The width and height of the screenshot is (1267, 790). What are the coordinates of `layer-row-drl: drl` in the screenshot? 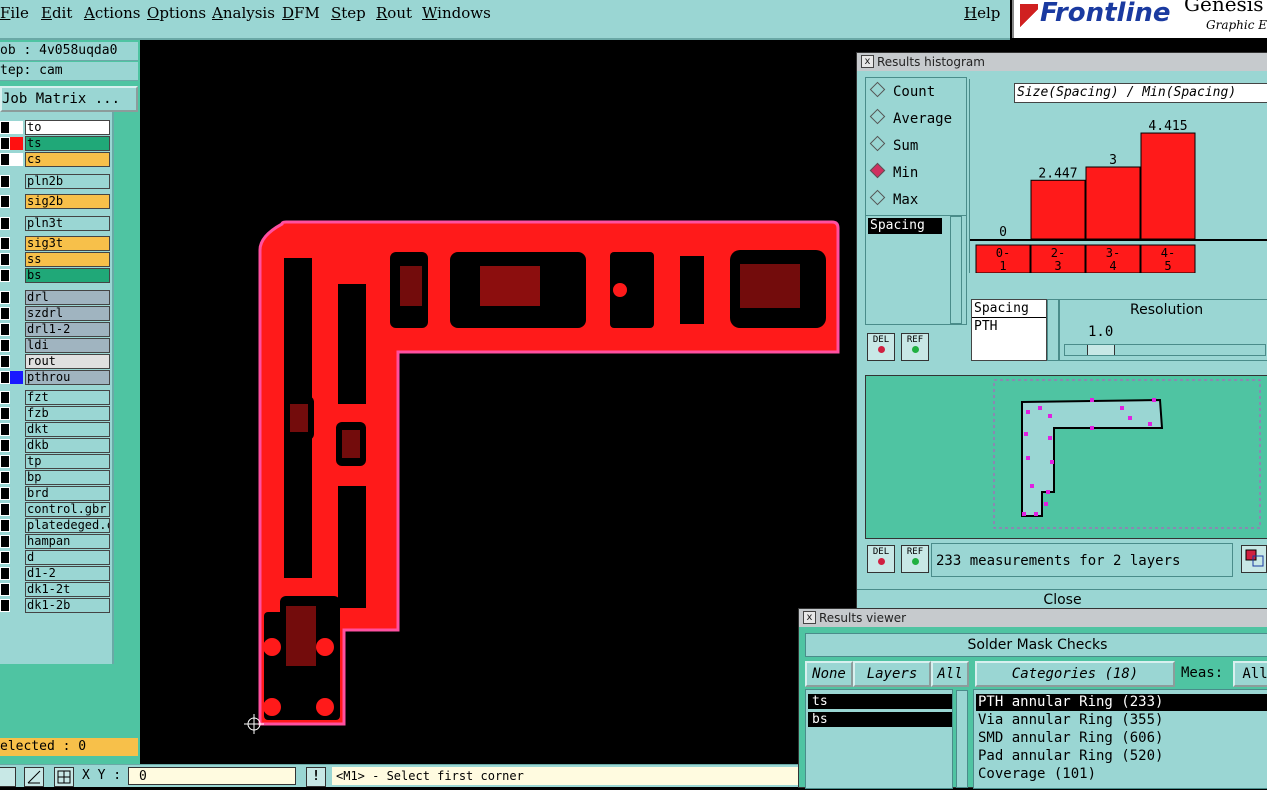 It's located at (55, 297).